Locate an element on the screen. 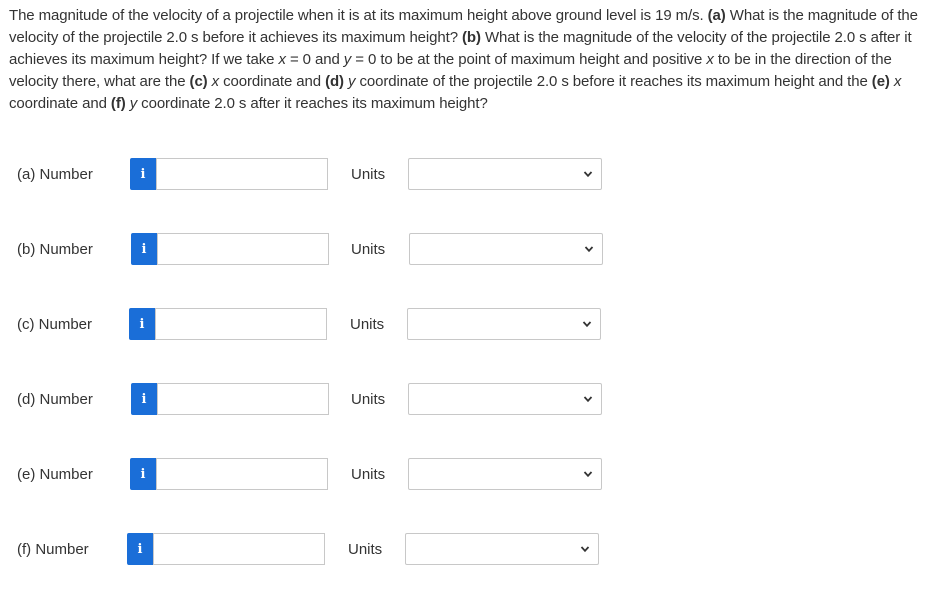 This screenshot has height=597, width=936. answer-row-d: (d) Number i Units is located at coordinates (468, 400).